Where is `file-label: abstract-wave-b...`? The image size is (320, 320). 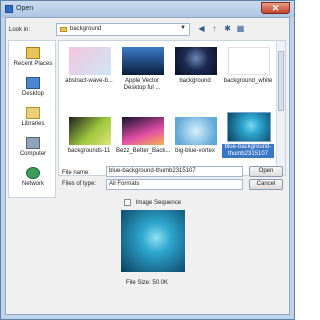
file-label: abstract-wave-b... is located at coordinates (89, 81).